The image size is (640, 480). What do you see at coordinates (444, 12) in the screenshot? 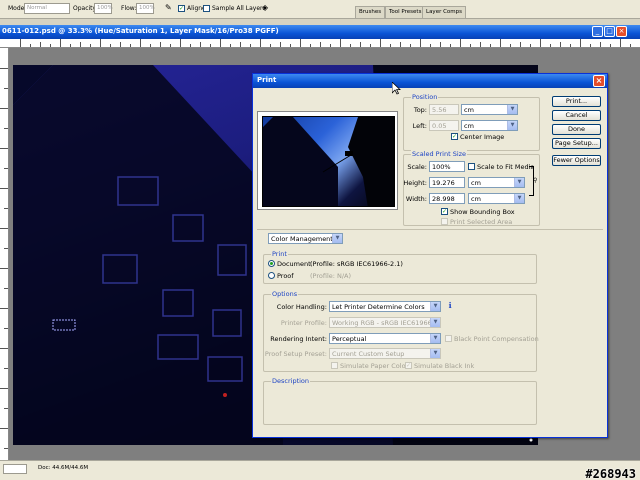
I see `tab-layer-comps: Layer Comps` at bounding box center [444, 12].